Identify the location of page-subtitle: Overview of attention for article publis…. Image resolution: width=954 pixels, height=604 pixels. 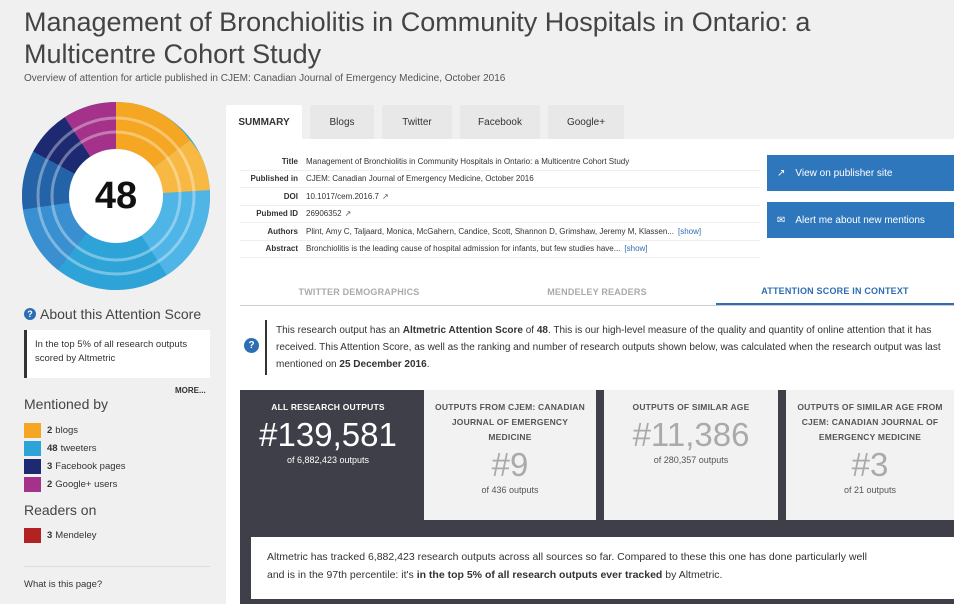
(265, 78).